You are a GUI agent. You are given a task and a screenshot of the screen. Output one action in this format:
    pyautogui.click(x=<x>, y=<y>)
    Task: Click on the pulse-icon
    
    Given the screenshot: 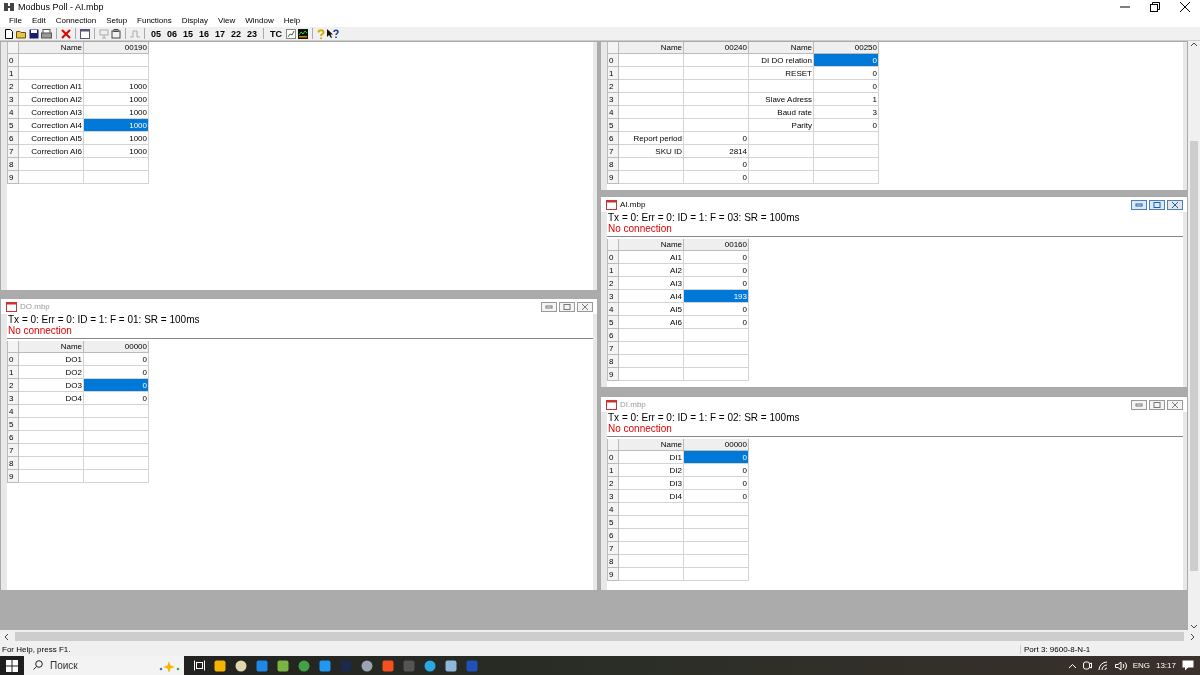 What is the action you would take?
    pyautogui.click(x=135, y=33)
    